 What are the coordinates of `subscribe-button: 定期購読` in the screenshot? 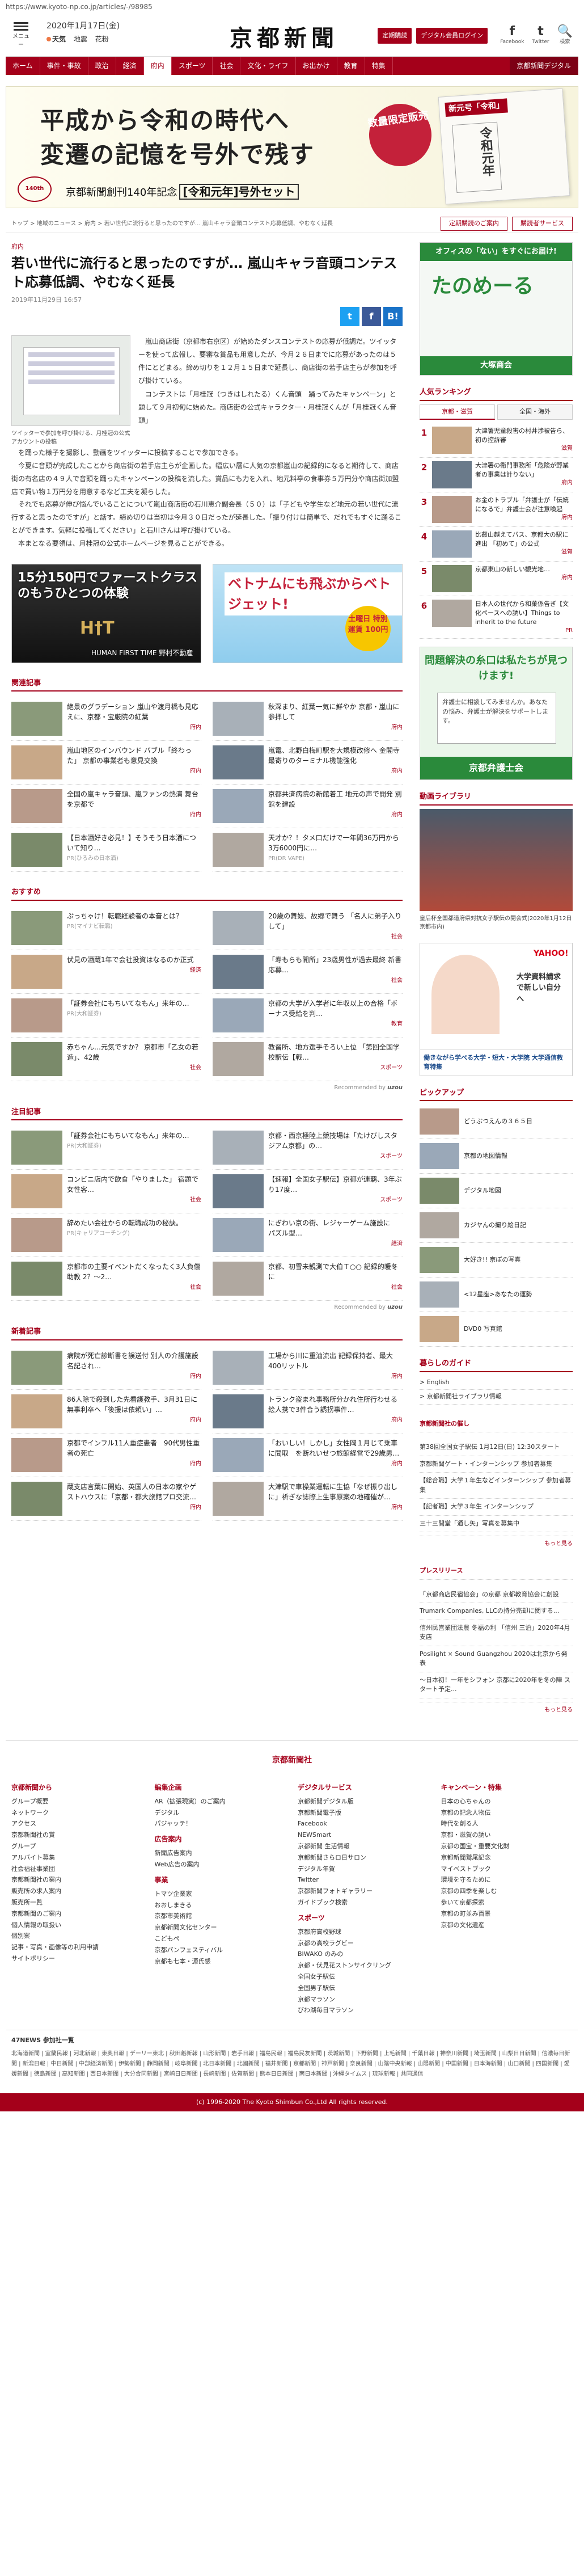 It's located at (395, 35).